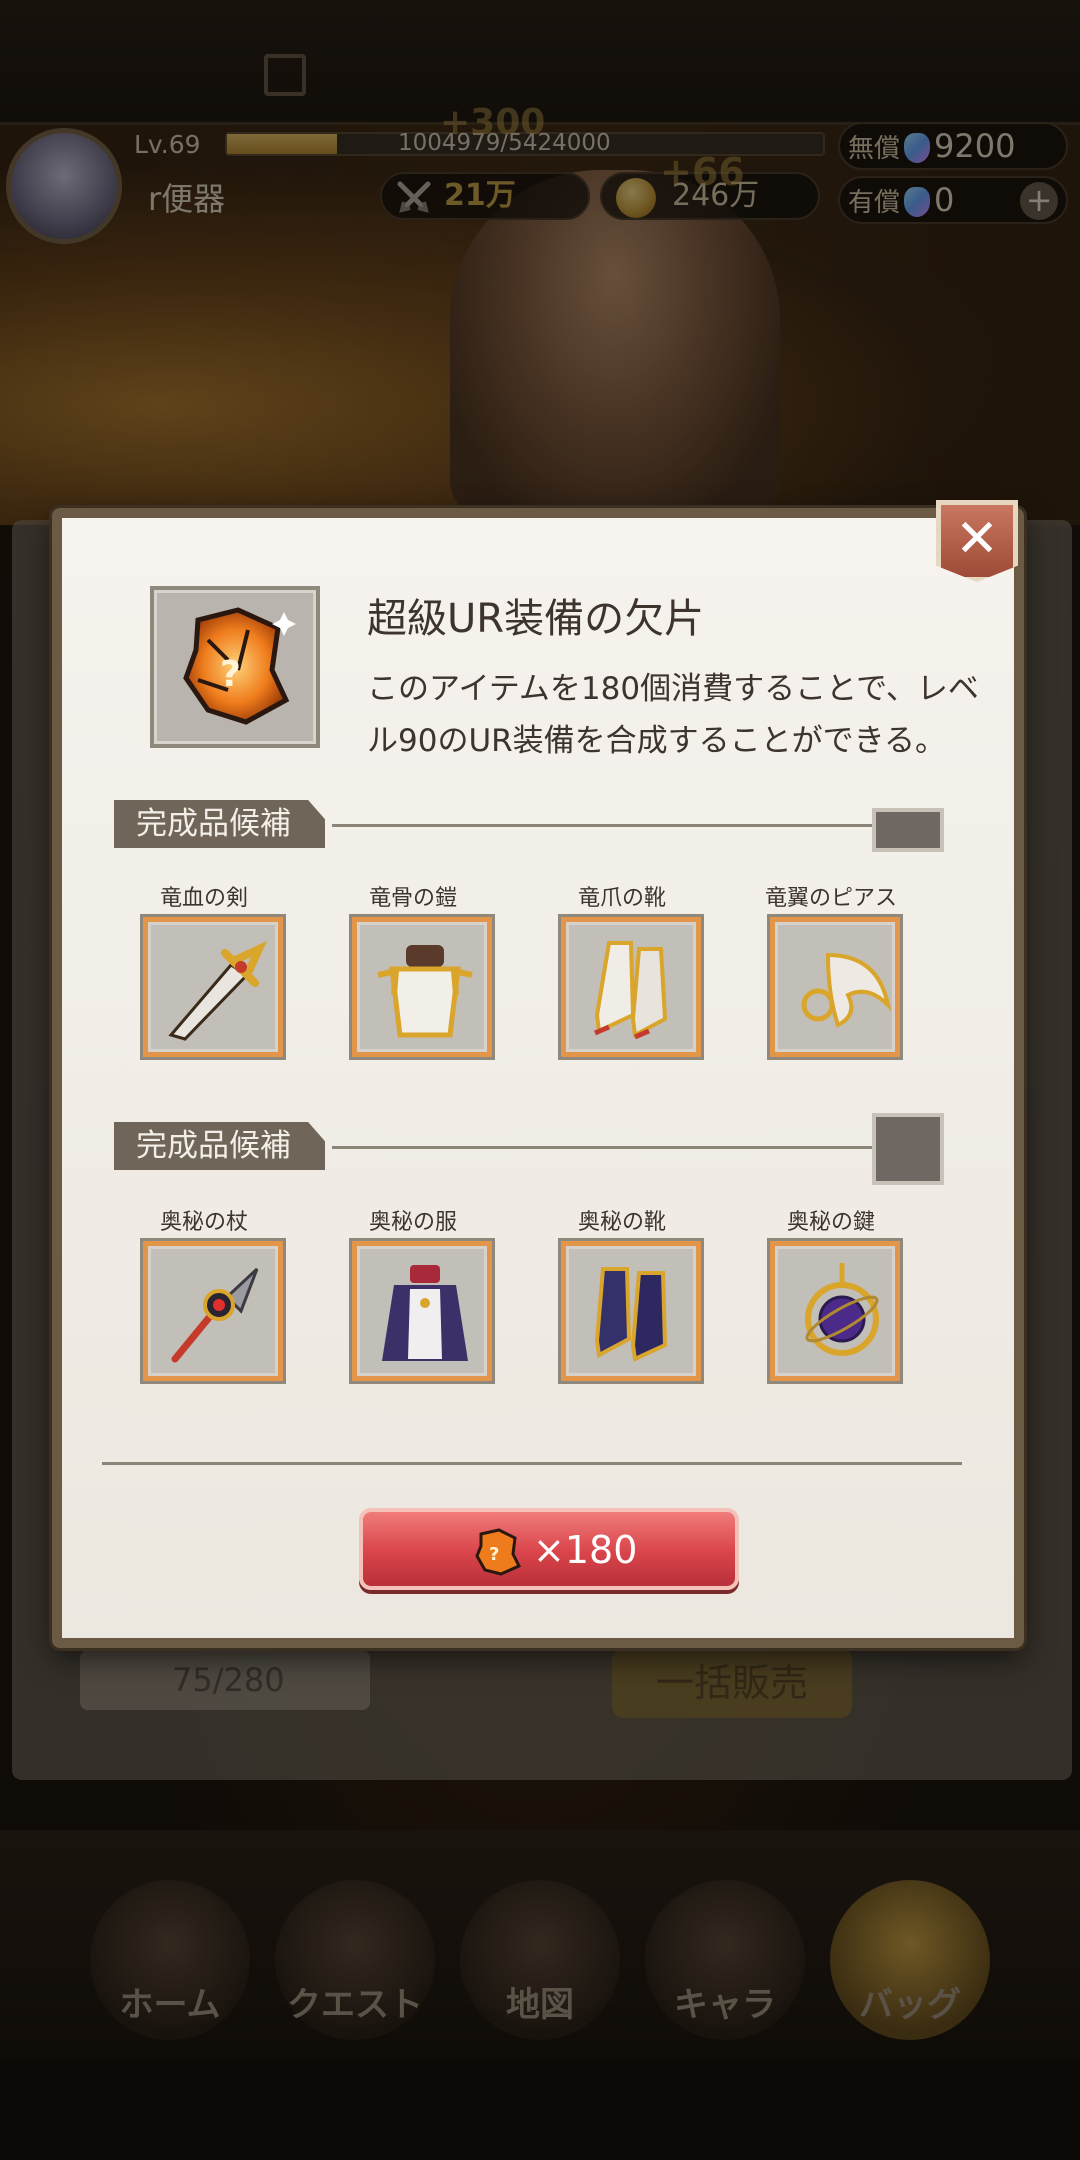 The width and height of the screenshot is (1080, 2160). Describe the element at coordinates (585, 1550) in the screenshot. I see `synthesize-quantity: ×180` at that location.